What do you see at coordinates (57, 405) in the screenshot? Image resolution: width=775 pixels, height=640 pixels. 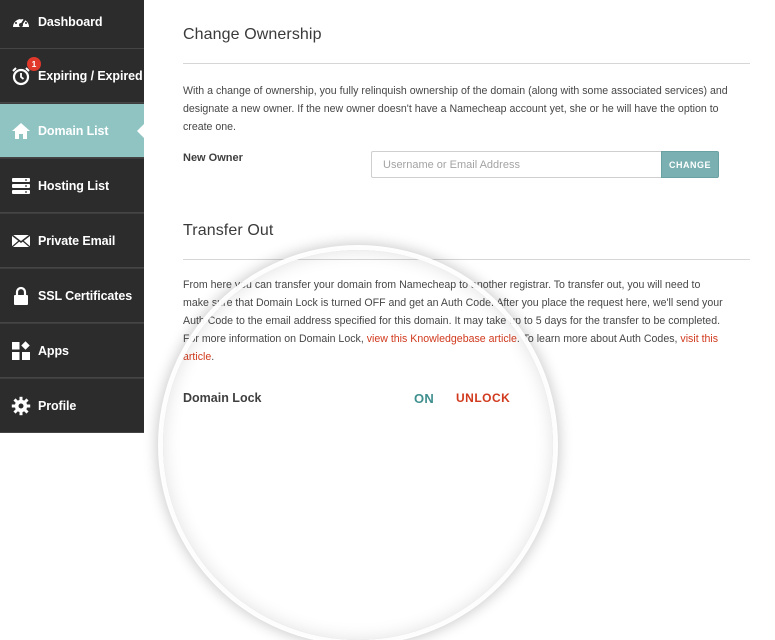 I see `sidebar-item-label: Profile` at bounding box center [57, 405].